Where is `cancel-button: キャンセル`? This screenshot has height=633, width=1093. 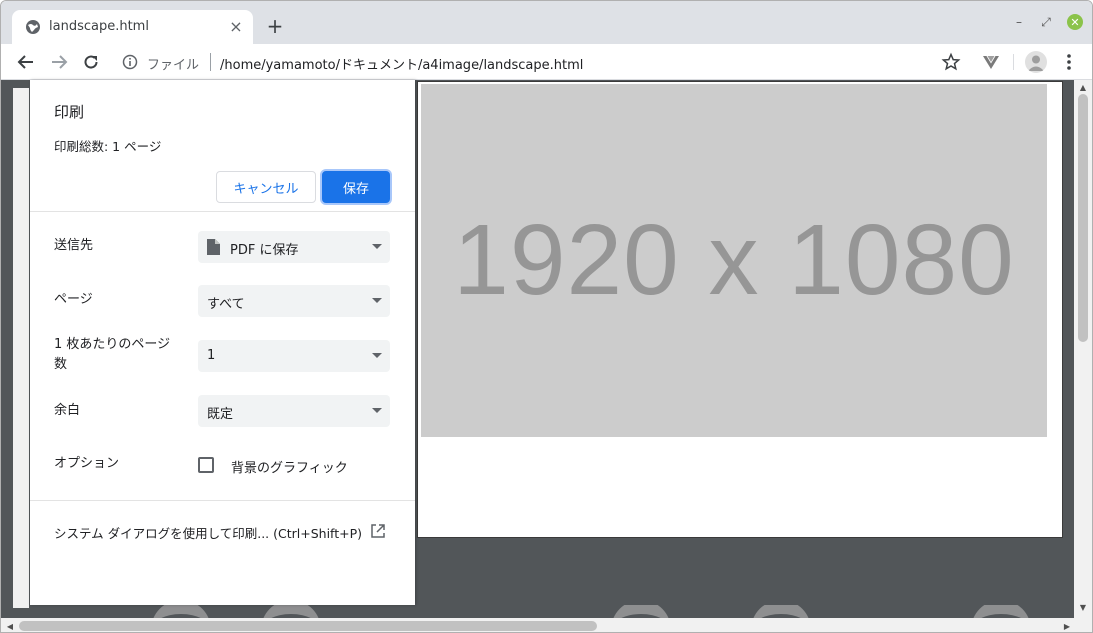 cancel-button: キャンセル is located at coordinates (266, 187).